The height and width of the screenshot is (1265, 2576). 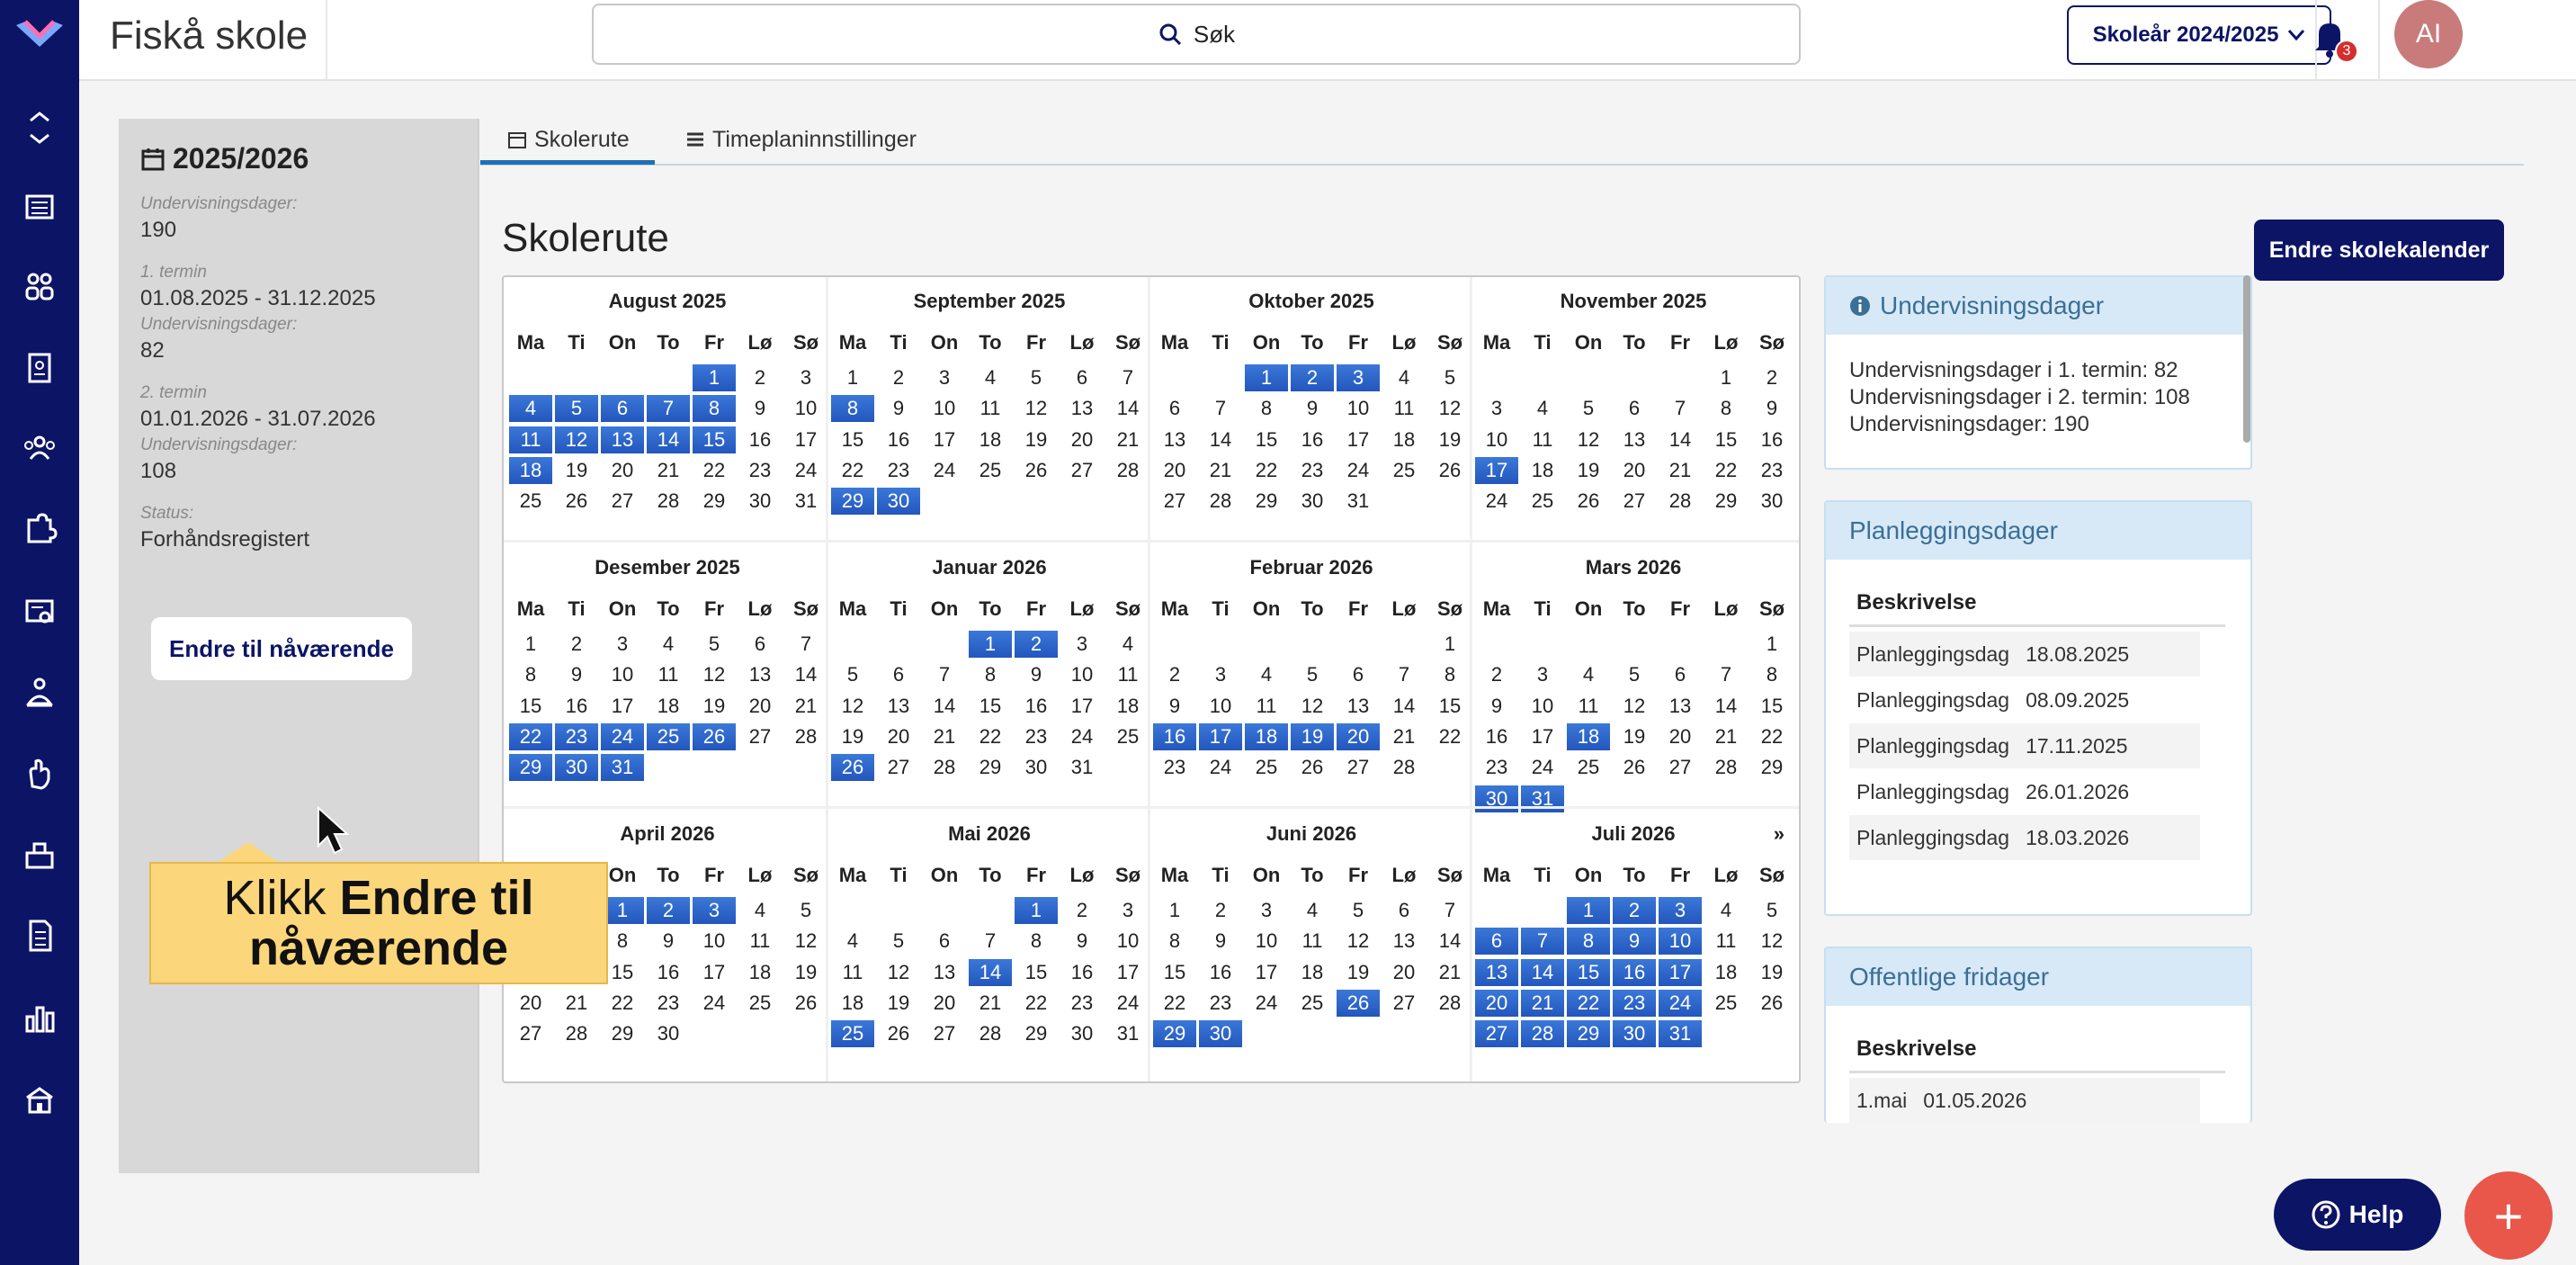 What do you see at coordinates (39, 448) in the screenshot?
I see `nav-item-people` at bounding box center [39, 448].